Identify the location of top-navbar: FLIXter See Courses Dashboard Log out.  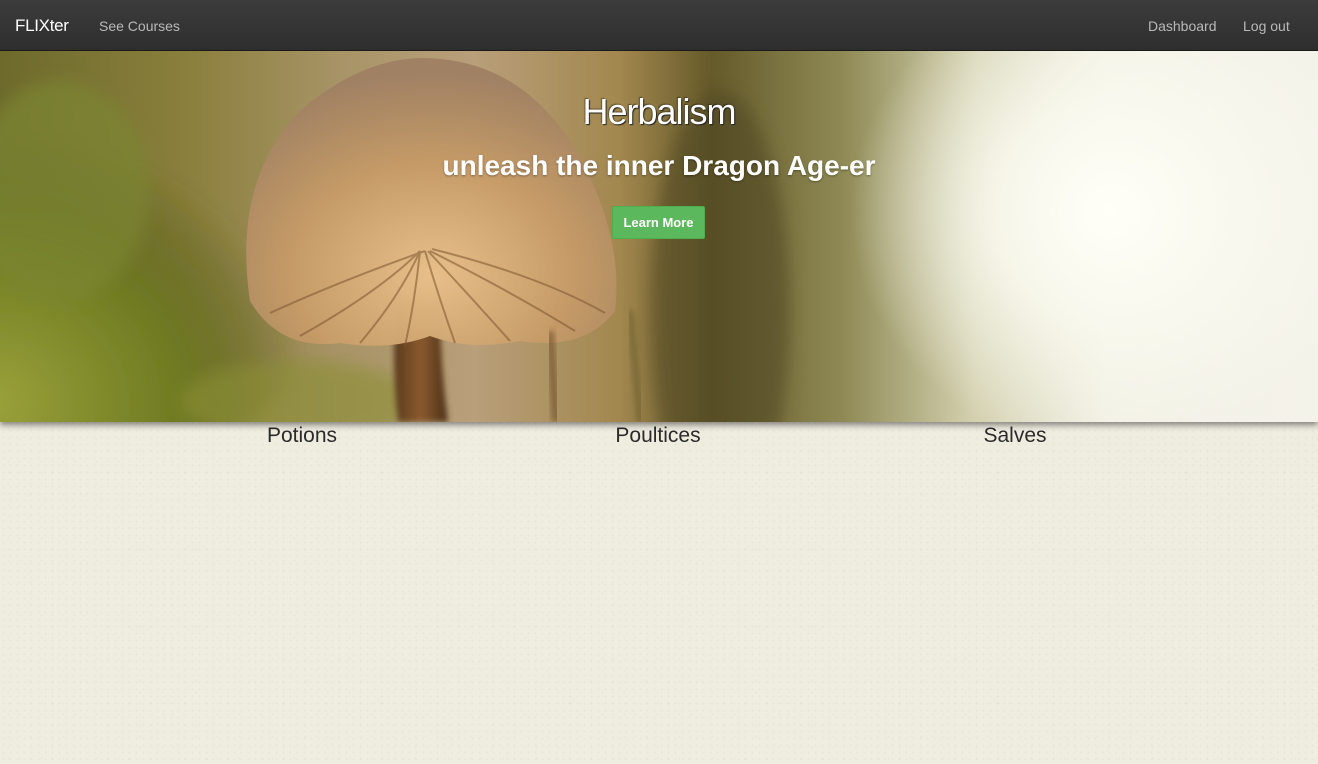
(659, 25).